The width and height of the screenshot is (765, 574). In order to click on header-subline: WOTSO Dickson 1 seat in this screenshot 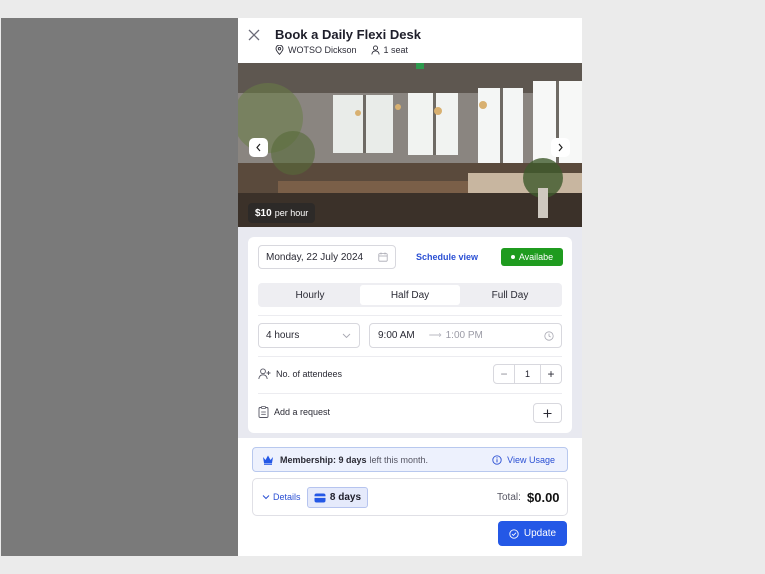, I will do `click(341, 50)`.